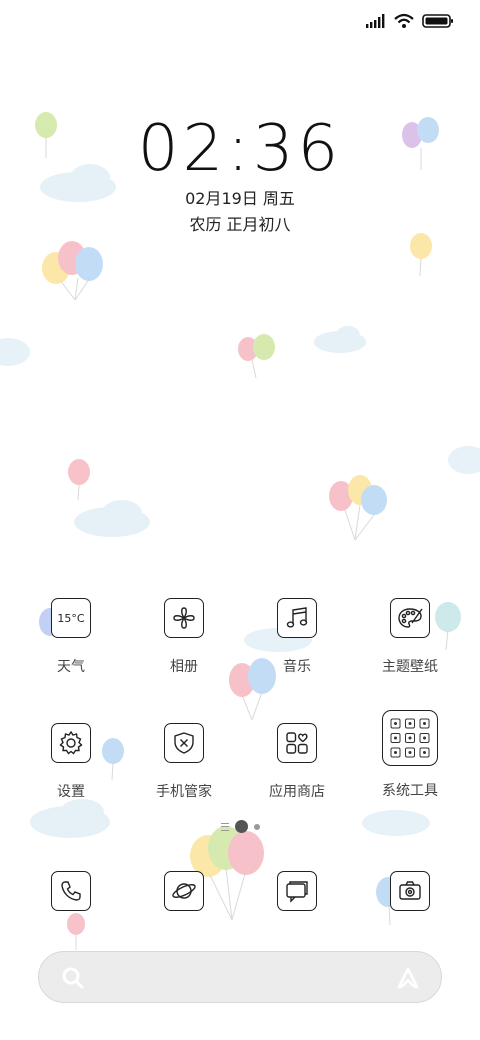 The image size is (480, 1040). What do you see at coordinates (375, 21) in the screenshot?
I see `signal-icon` at bounding box center [375, 21].